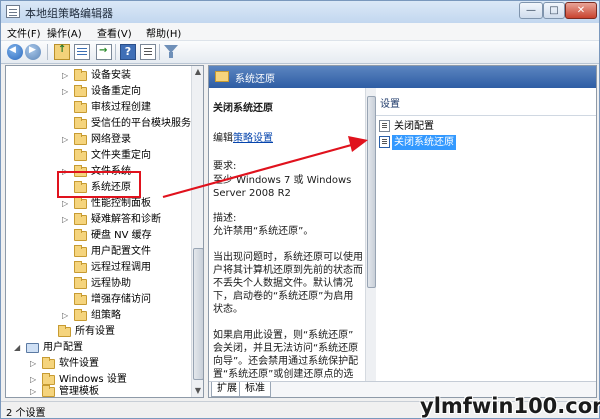 The width and height of the screenshot is (600, 419). What do you see at coordinates (114, 32) in the screenshot?
I see `menu-view: 查看(V)` at bounding box center [114, 32].